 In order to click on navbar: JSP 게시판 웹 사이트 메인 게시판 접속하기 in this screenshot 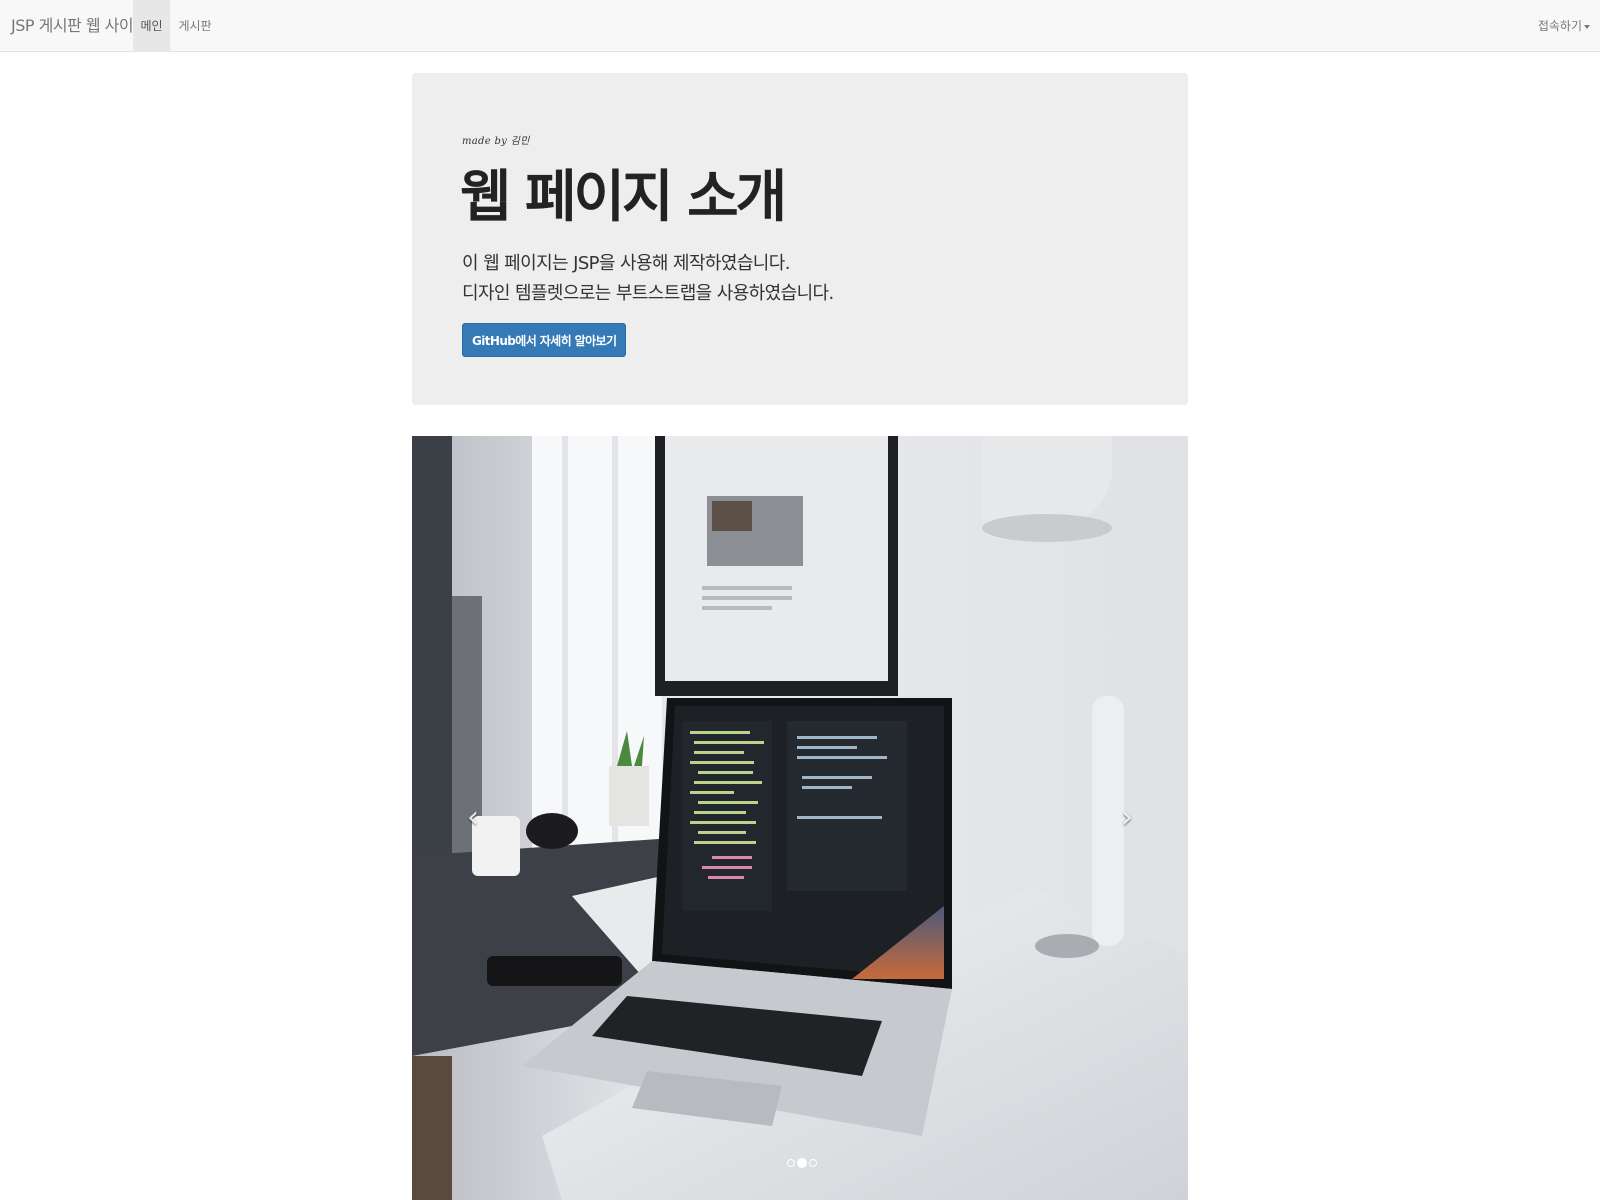, I will do `click(800, 26)`.